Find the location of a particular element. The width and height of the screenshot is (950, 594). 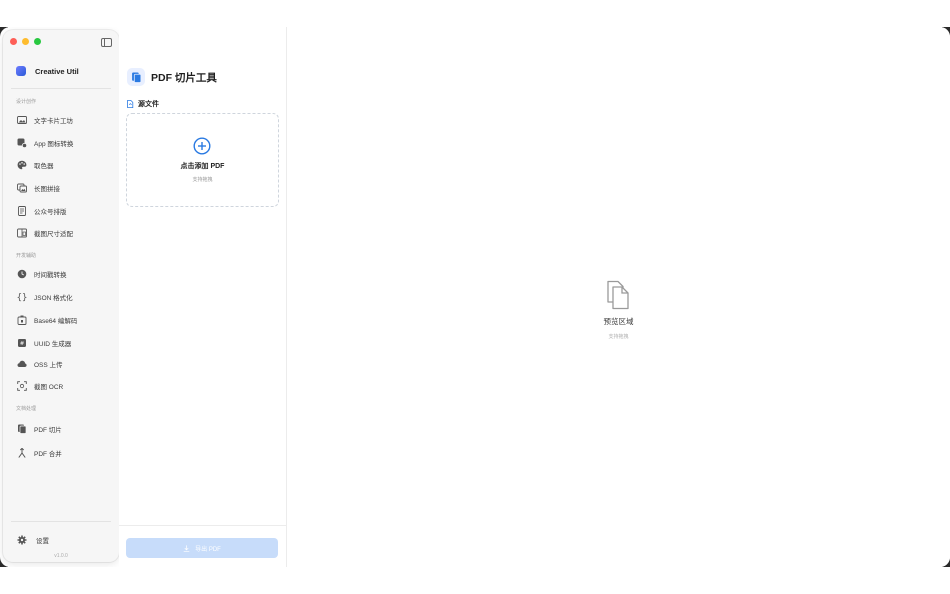

sidebar-item-pdf-slice: PDF 切片 is located at coordinates (39, 429).